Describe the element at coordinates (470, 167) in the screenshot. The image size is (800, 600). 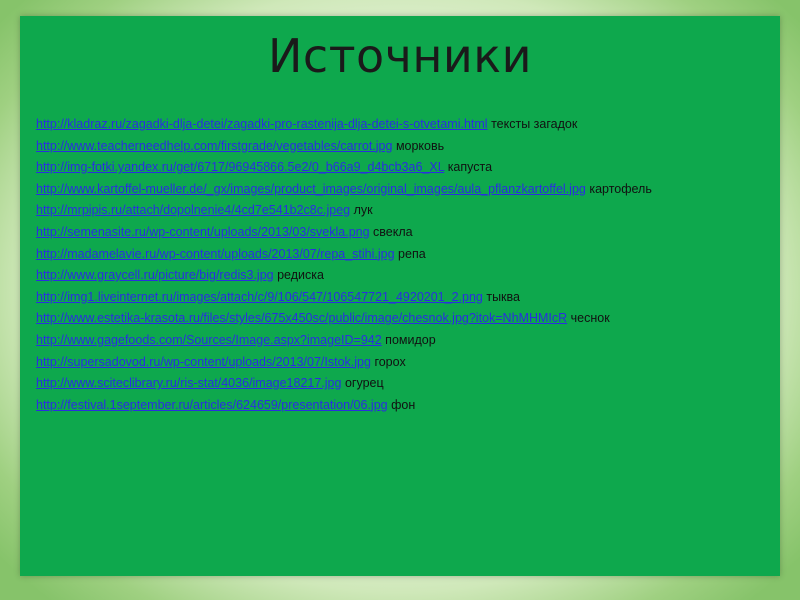
I see `source-description: капуста` at that location.